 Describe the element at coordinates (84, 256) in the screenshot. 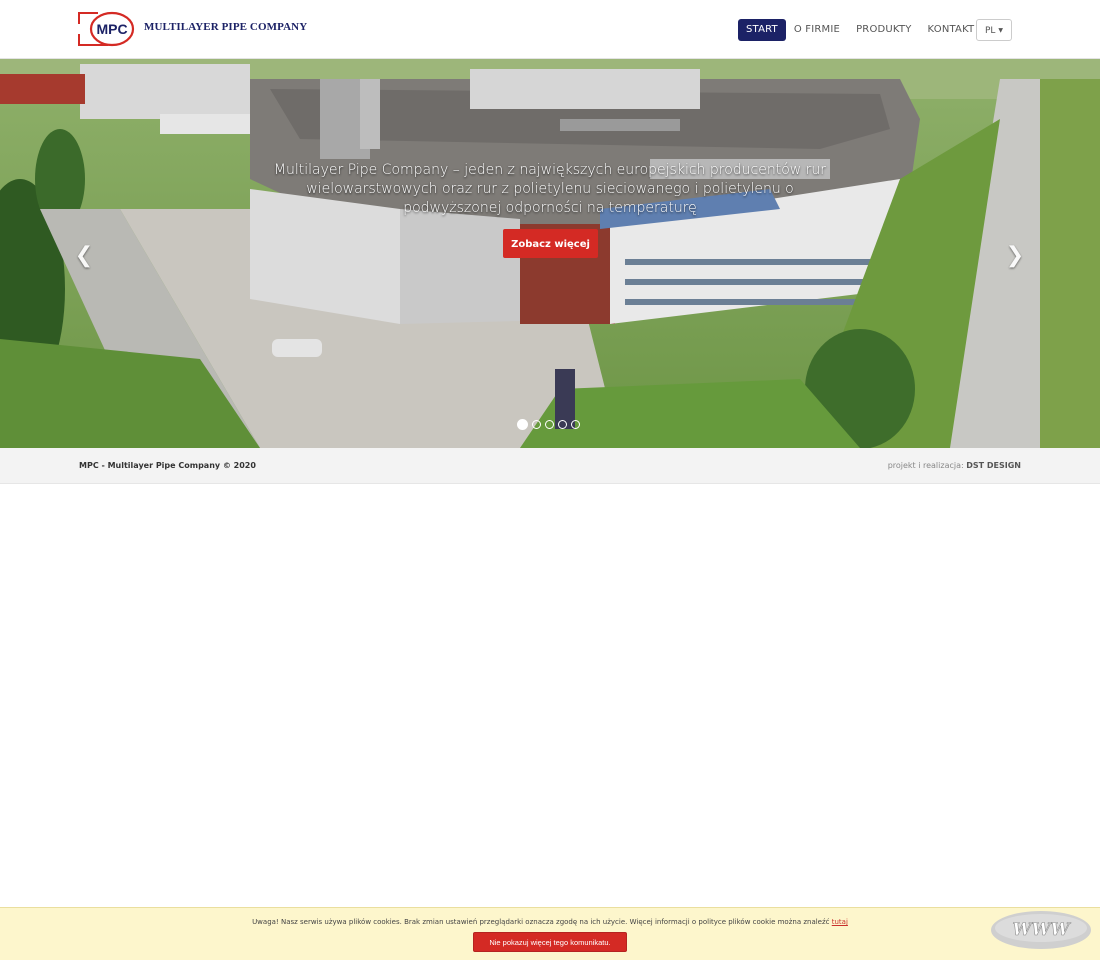

I see `chevron-left-icon: ❮` at that location.